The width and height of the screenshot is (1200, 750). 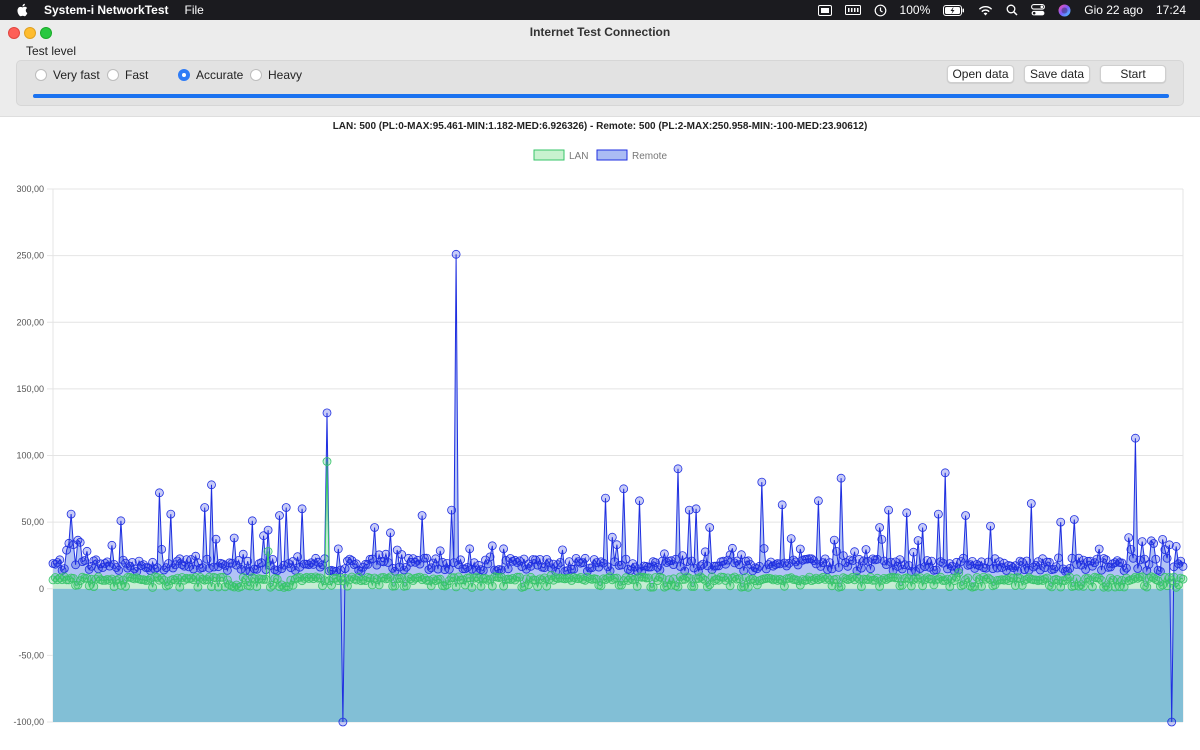 I want to click on search-icon, so click(x=1012, y=10).